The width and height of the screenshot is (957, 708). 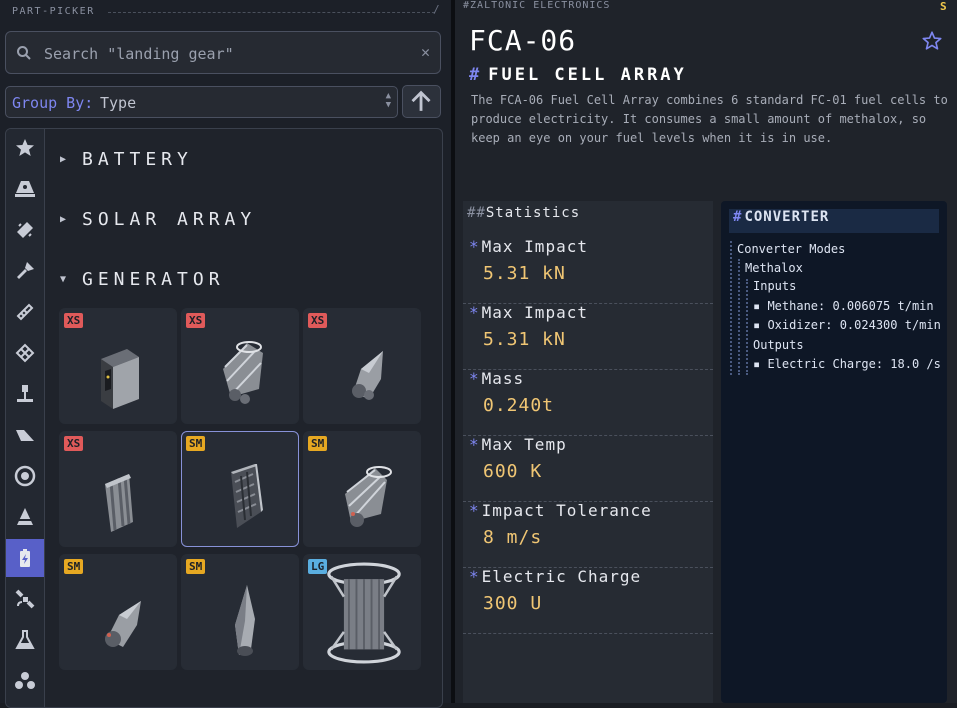 I want to click on fuel-cell-pack-icon, so click(x=120, y=379).